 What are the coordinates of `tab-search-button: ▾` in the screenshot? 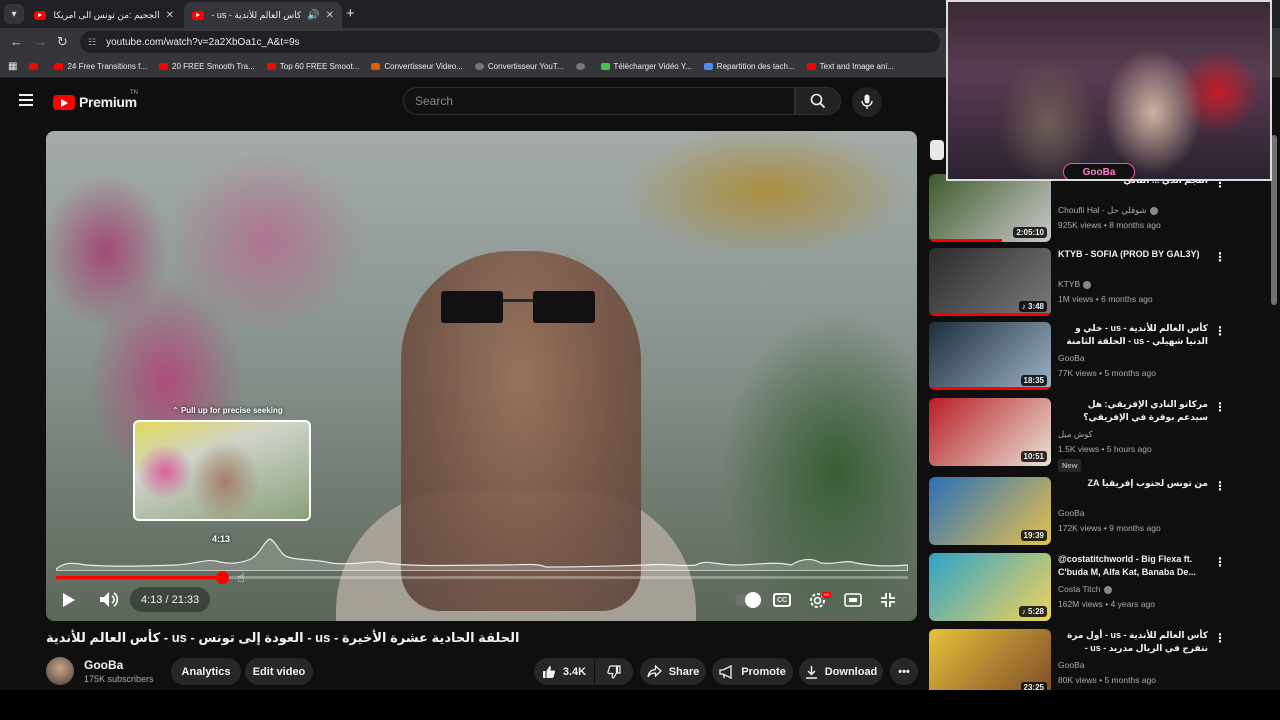 It's located at (14, 14).